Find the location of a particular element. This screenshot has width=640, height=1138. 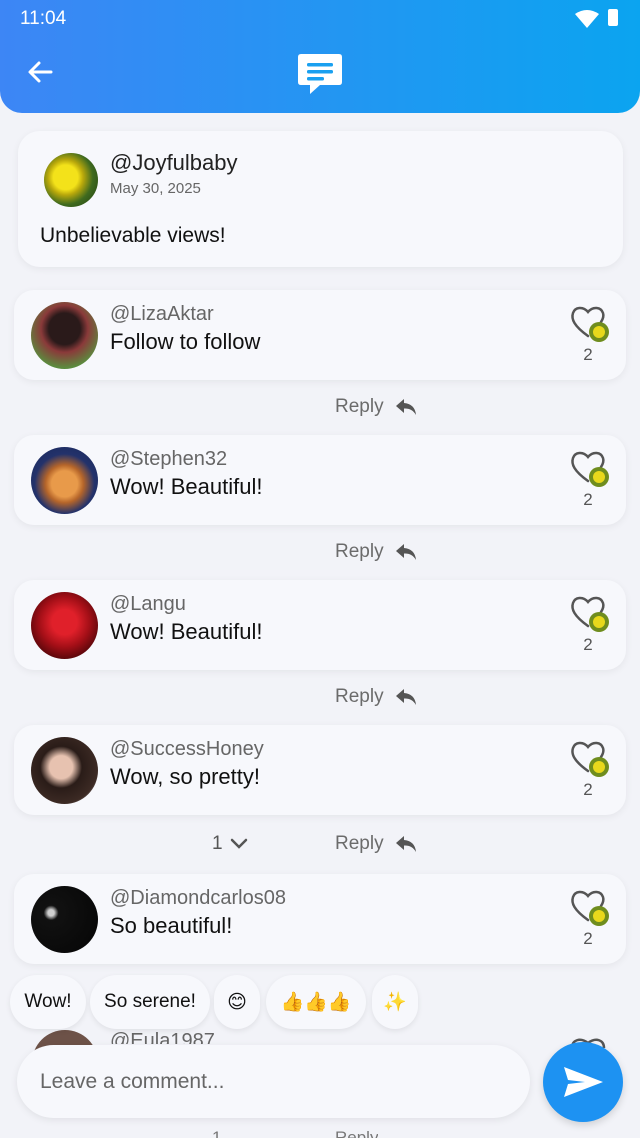

comment-username: @LizaAktar is located at coordinates (162, 314).